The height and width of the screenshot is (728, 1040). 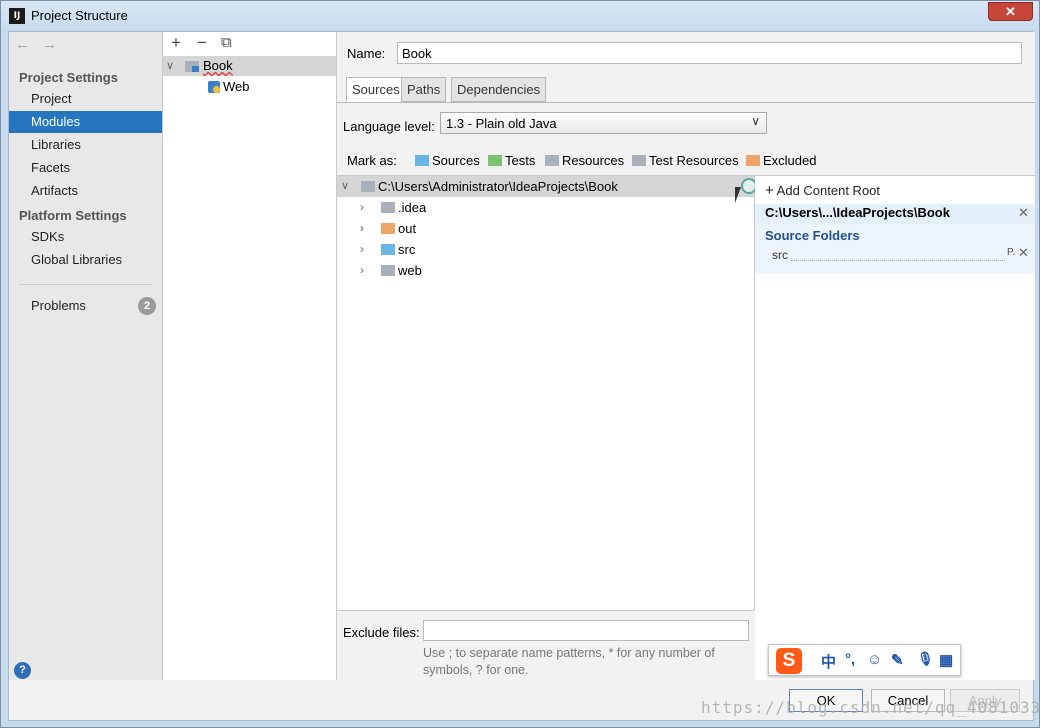 I want to click on mark-excluded-button: Excluded, so click(x=781, y=160).